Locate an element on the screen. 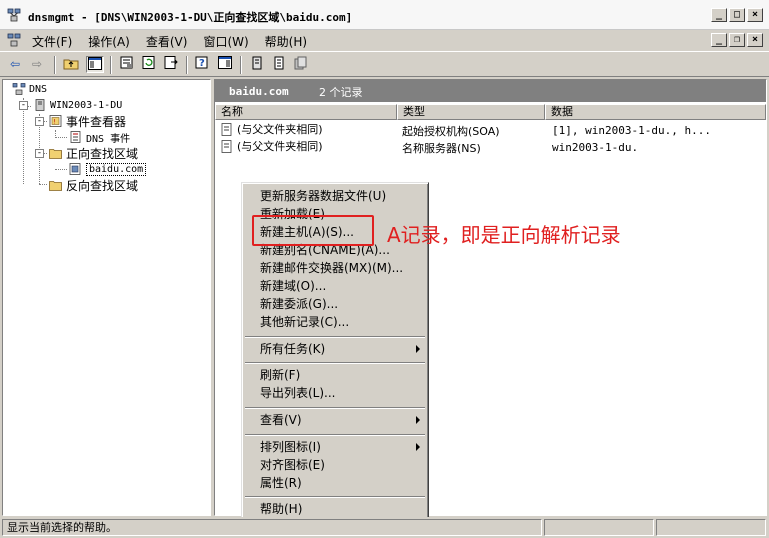 The image size is (769, 538). show-hide-tree-icon is located at coordinates (95, 64).